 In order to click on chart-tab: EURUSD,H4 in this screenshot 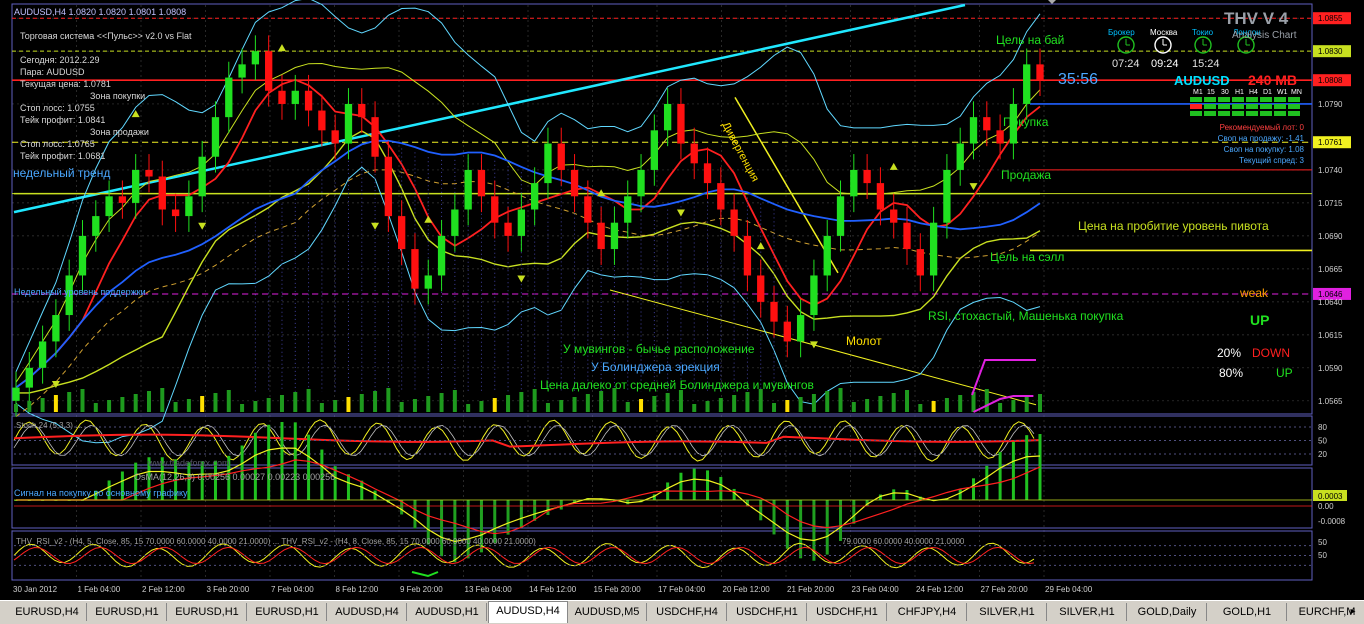, I will do `click(47, 612)`.